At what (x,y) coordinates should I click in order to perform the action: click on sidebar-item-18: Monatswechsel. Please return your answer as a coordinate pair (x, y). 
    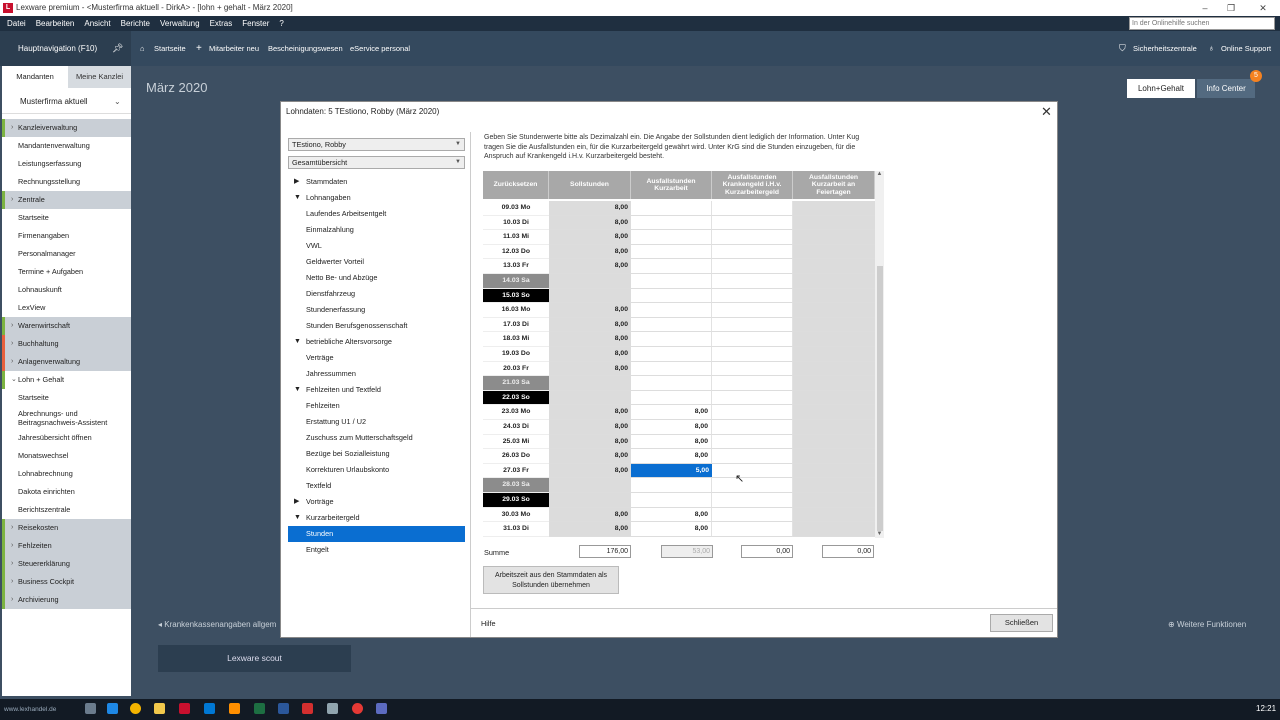
    Looking at the image, I should click on (66, 456).